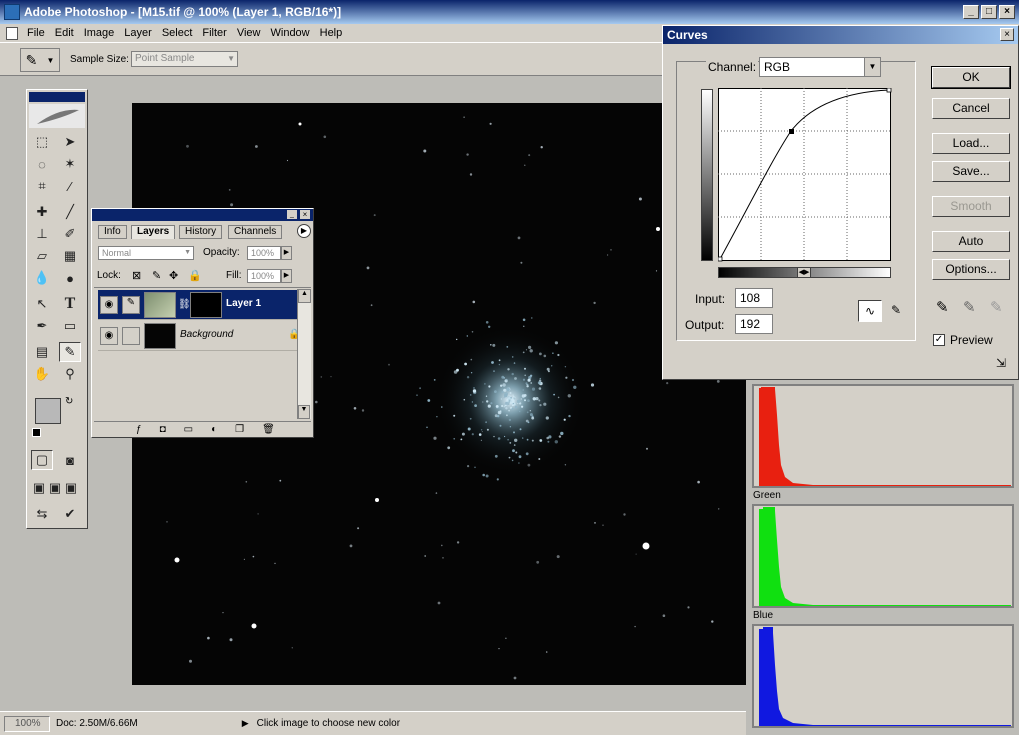 Image resolution: width=1019 pixels, height=735 pixels. Describe the element at coordinates (214, 429) in the screenshot. I see `adjustment-layer-icon: ◐` at that location.